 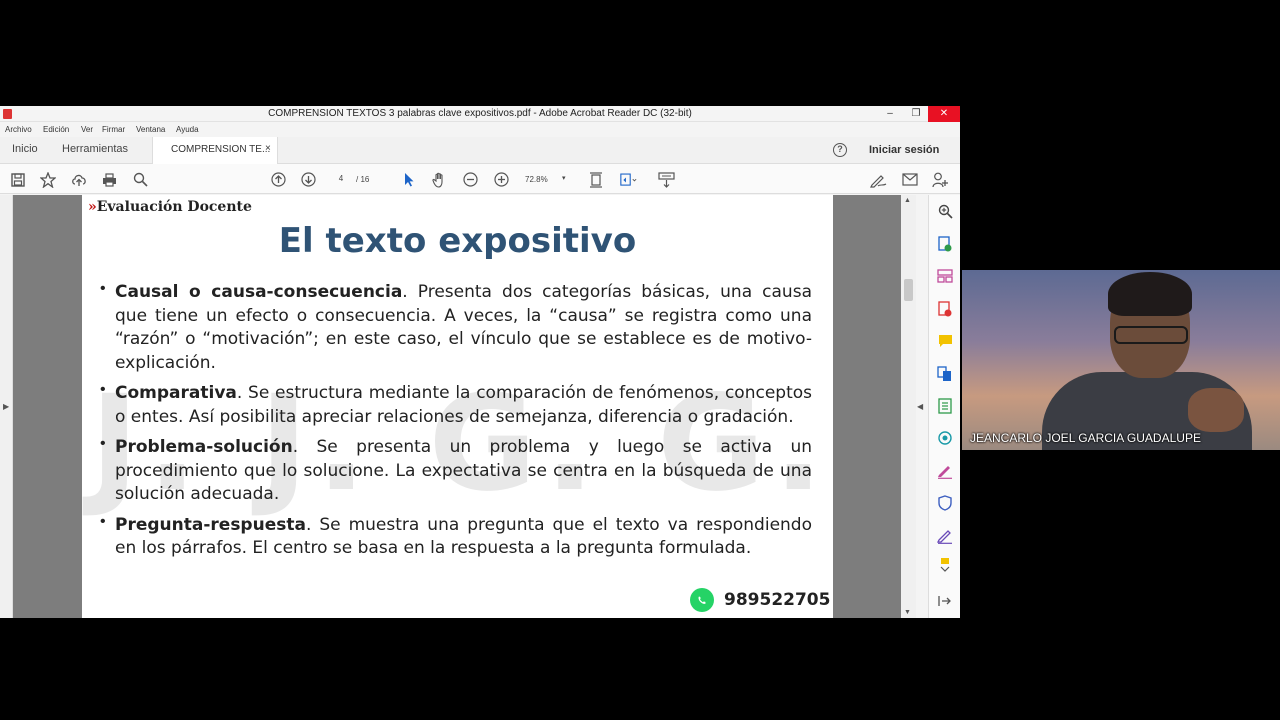 I want to click on combine-files-icon, so click(x=945, y=374).